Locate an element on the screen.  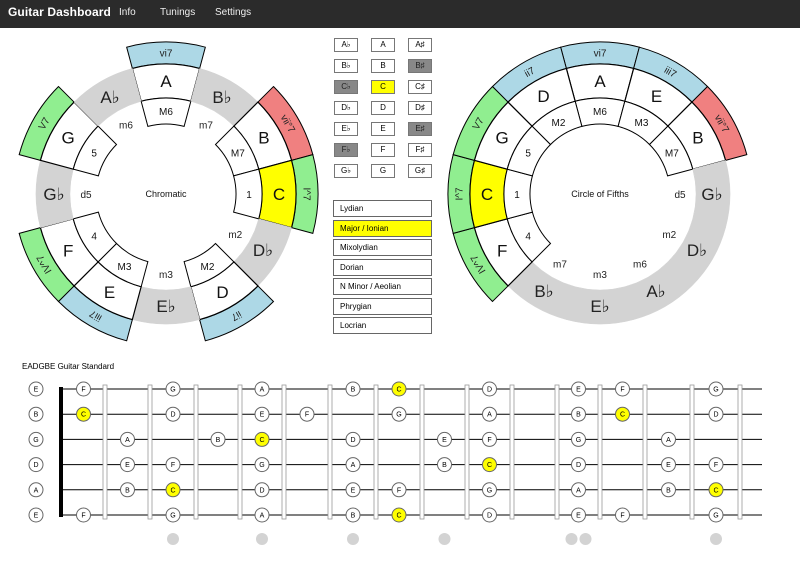
key-button: F♯ is located at coordinates (420, 150).